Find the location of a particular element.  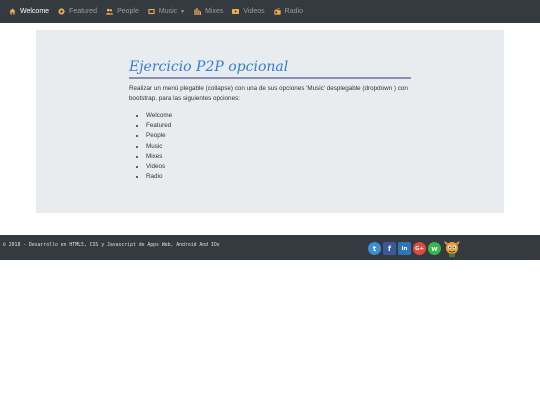

list-item: People is located at coordinates (278, 136).